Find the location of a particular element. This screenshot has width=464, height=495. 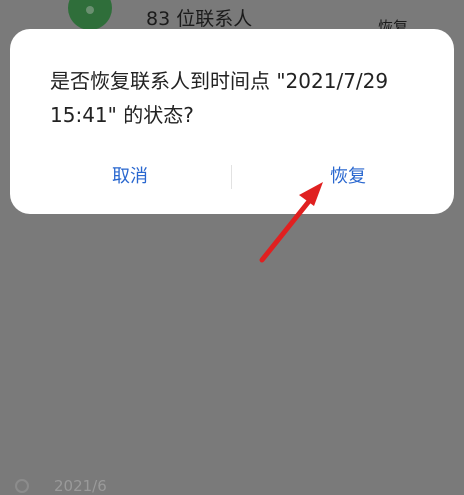

restore-button: 恢复 is located at coordinates (348, 177).